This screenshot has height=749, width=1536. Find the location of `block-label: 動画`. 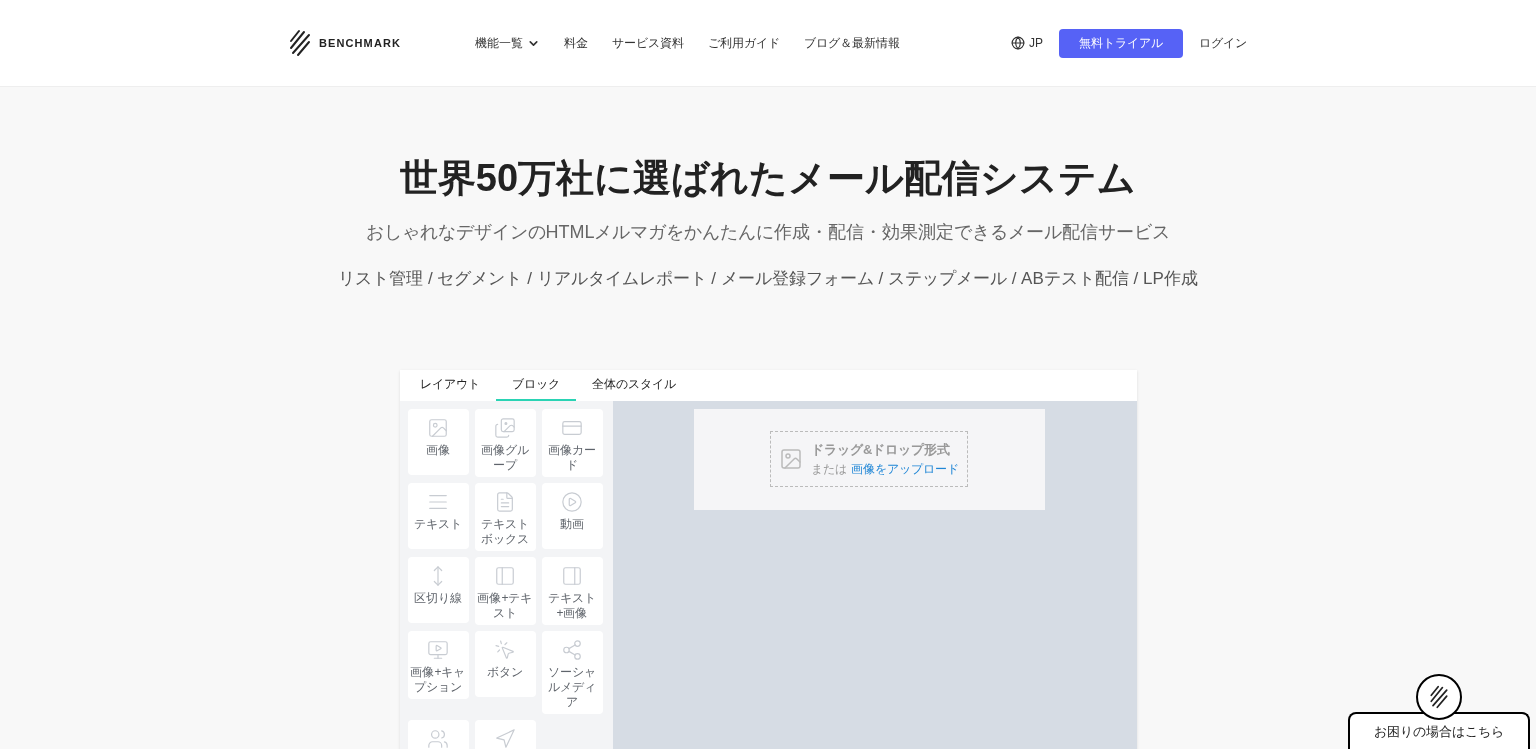

block-label: 動画 is located at coordinates (572, 524).